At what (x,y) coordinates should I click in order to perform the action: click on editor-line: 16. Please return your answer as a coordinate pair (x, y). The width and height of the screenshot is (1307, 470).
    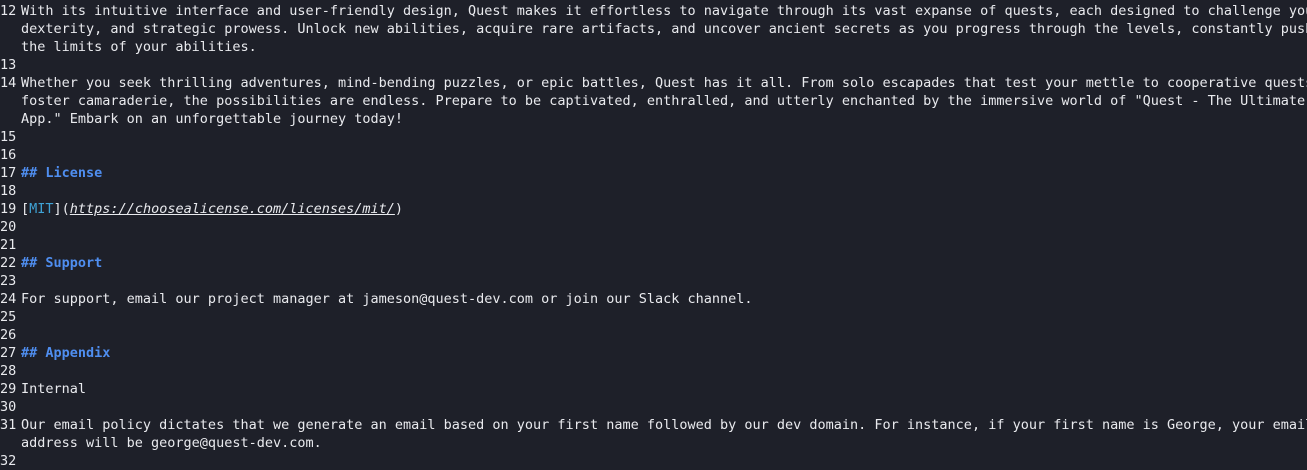
    Looking at the image, I should click on (653, 155).